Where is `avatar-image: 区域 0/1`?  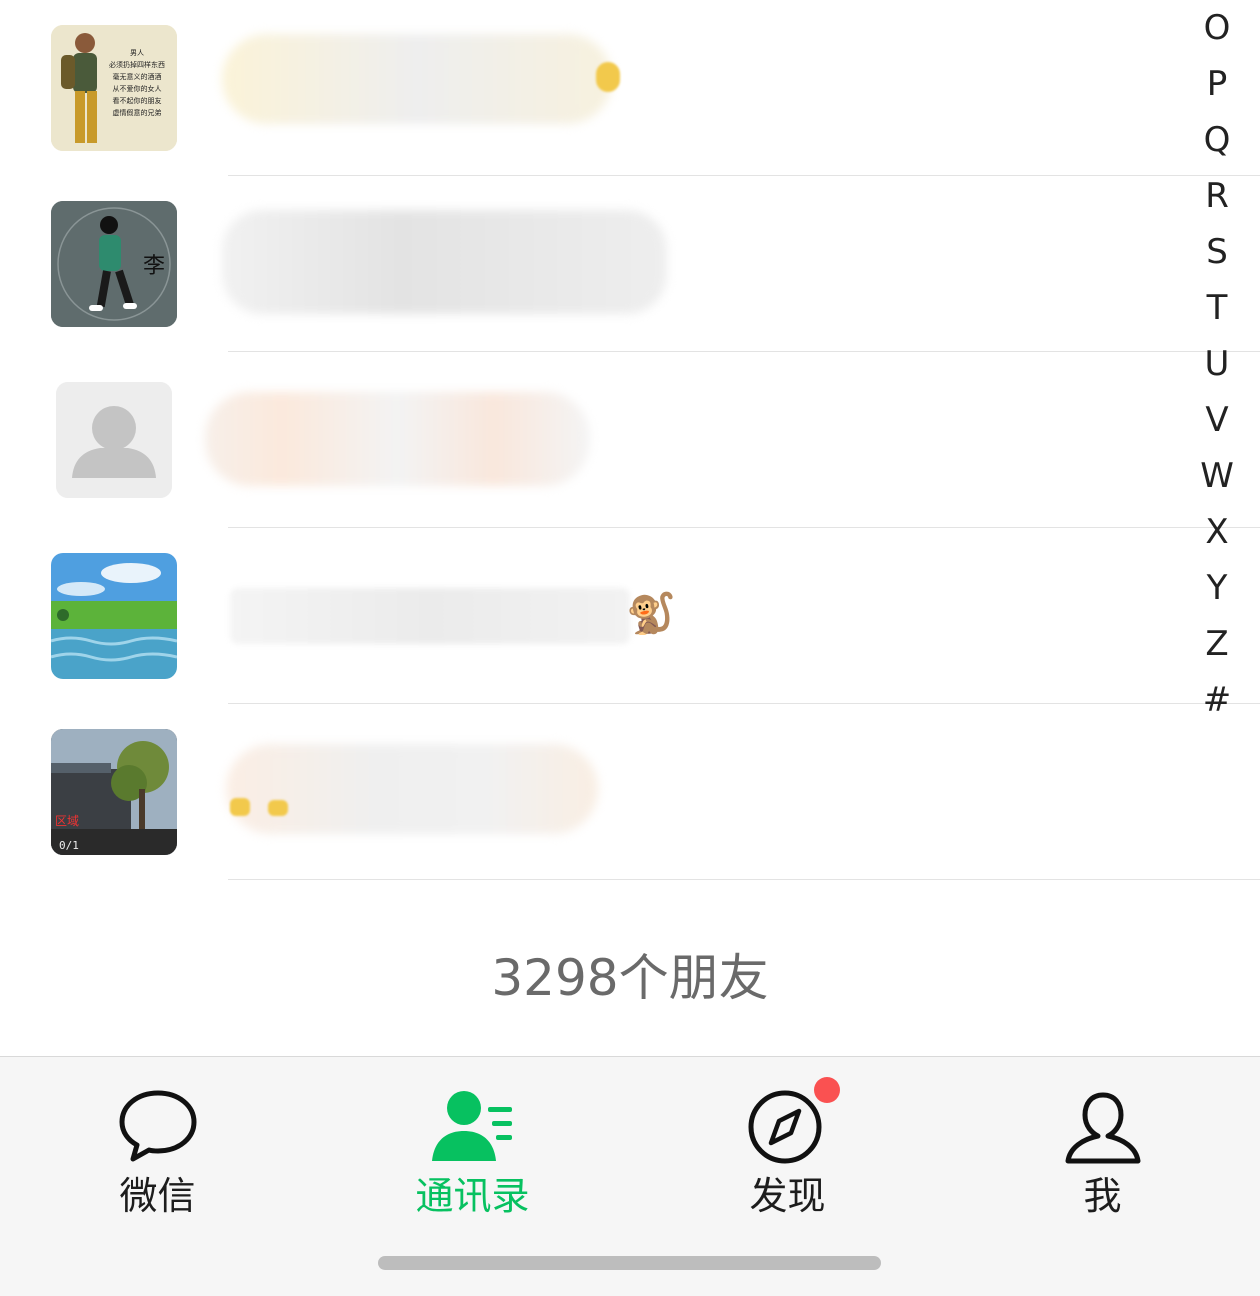 avatar-image: 区域 0/1 is located at coordinates (114, 792).